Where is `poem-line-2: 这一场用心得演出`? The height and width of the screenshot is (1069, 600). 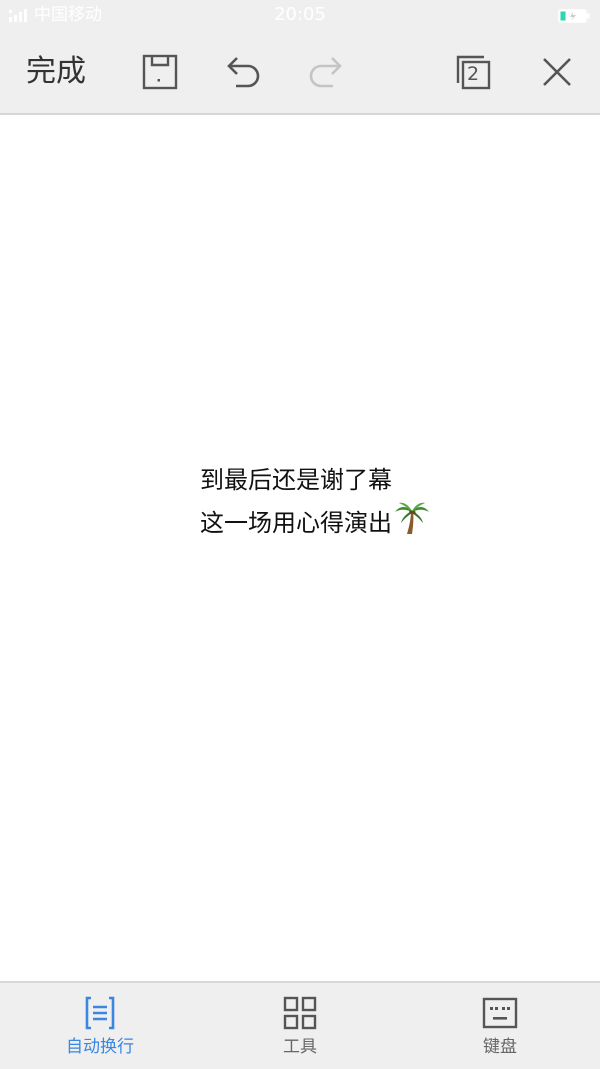
poem-line-2: 这一场用心得演出 is located at coordinates (315, 522).